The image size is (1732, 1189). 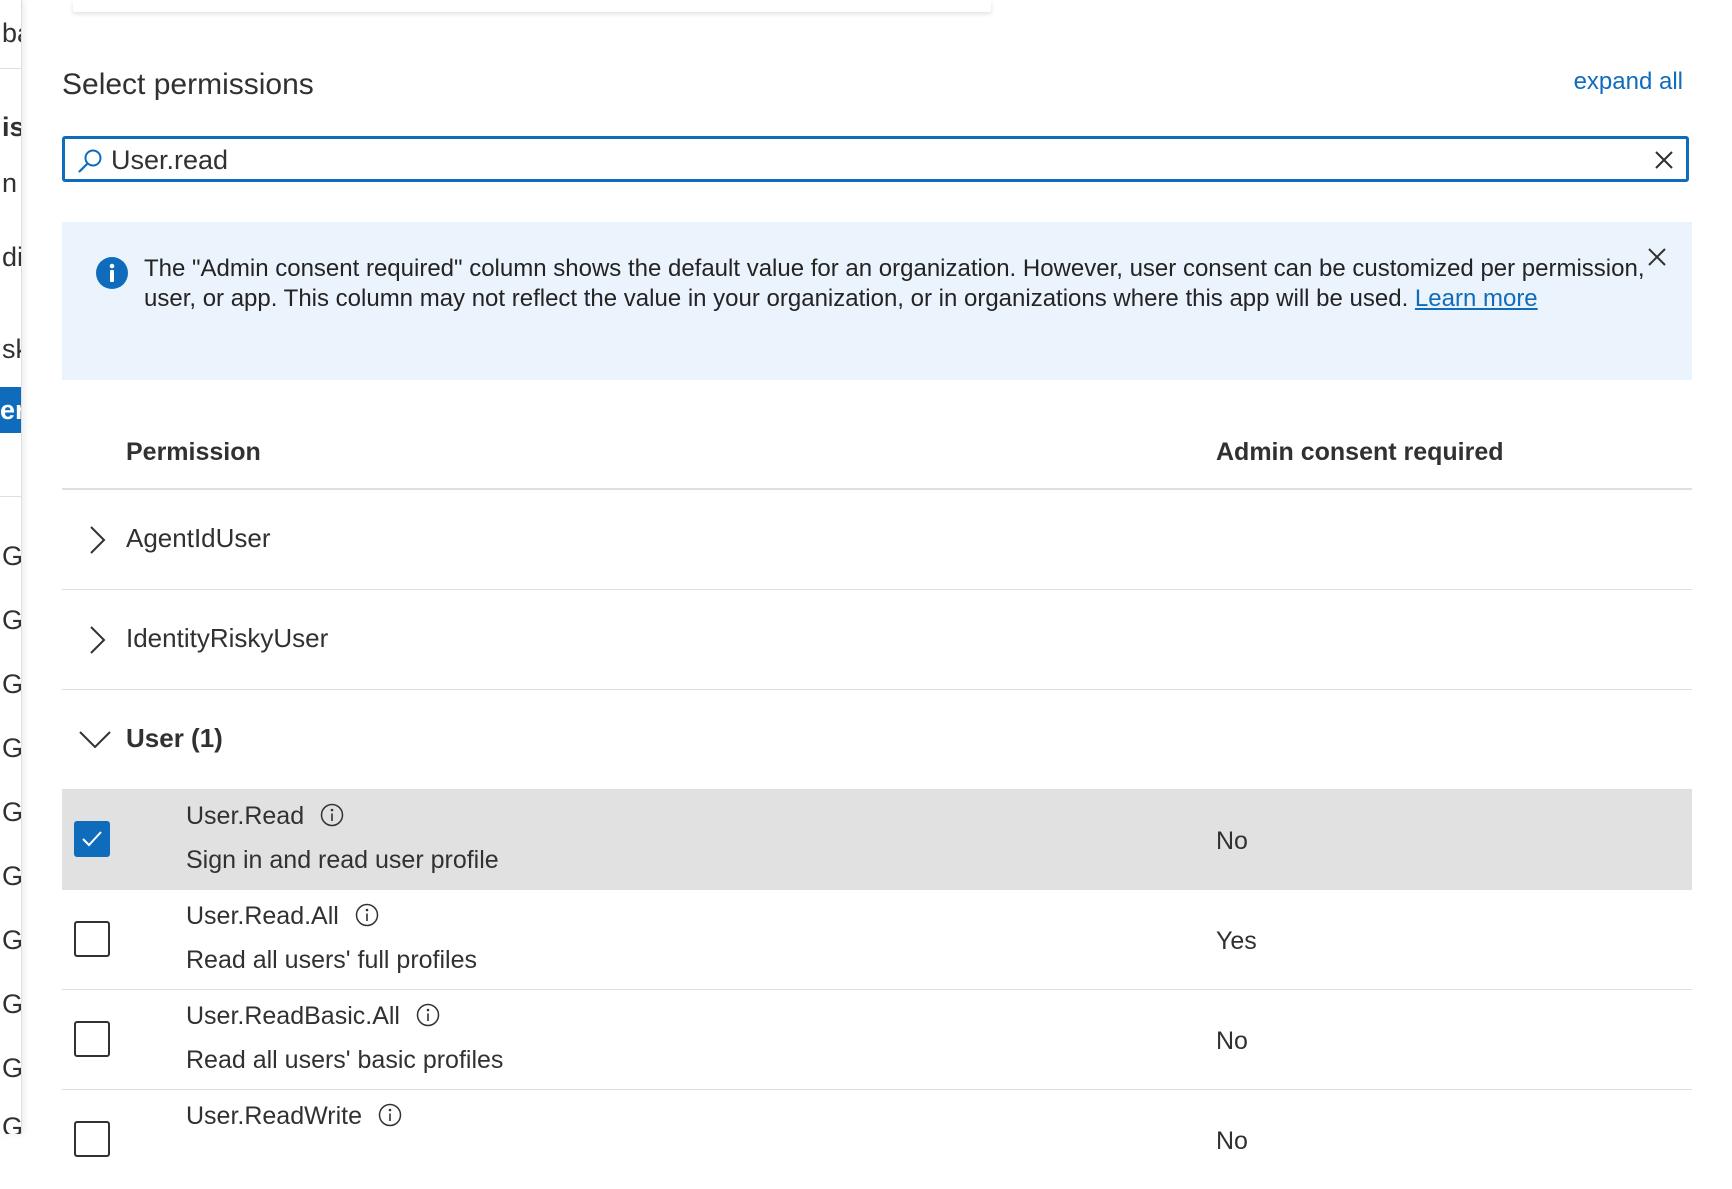 I want to click on chevron-down-icon, so click(x=95, y=740).